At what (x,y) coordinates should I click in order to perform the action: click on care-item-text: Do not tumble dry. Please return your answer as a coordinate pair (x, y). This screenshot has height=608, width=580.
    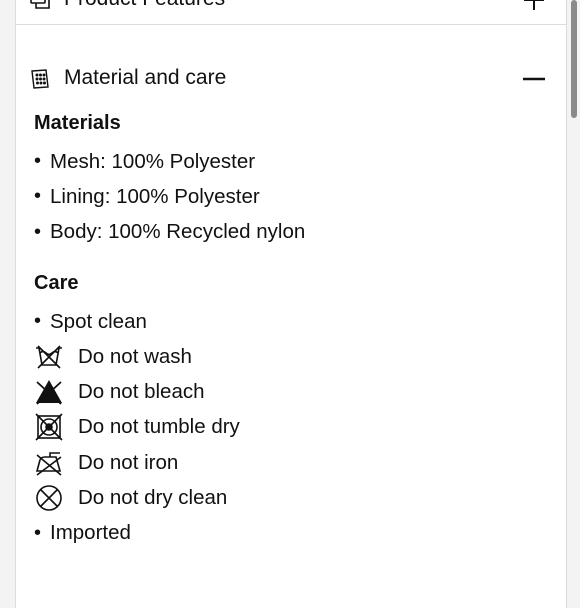
    Looking at the image, I should click on (159, 427).